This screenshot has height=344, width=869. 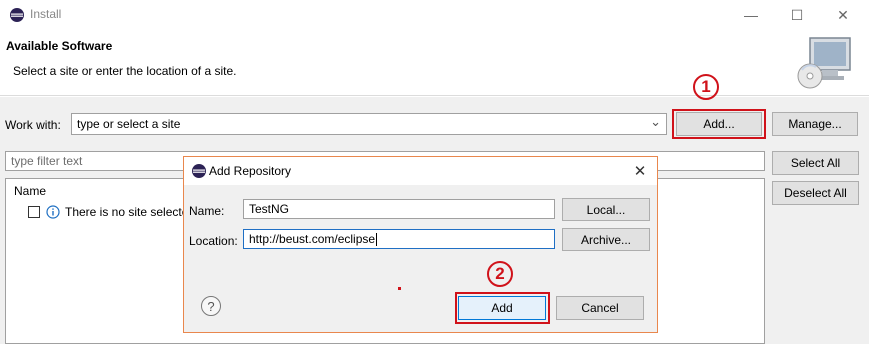 I want to click on minimize-button: —, so click(x=751, y=15).